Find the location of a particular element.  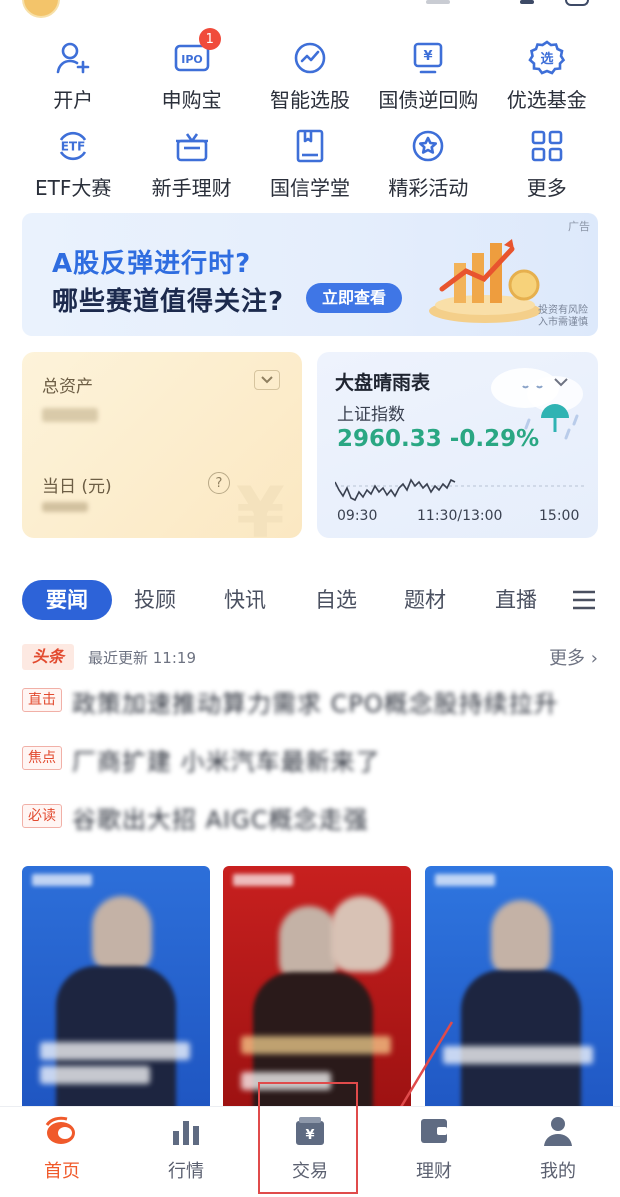

avatar is located at coordinates (41, 9).